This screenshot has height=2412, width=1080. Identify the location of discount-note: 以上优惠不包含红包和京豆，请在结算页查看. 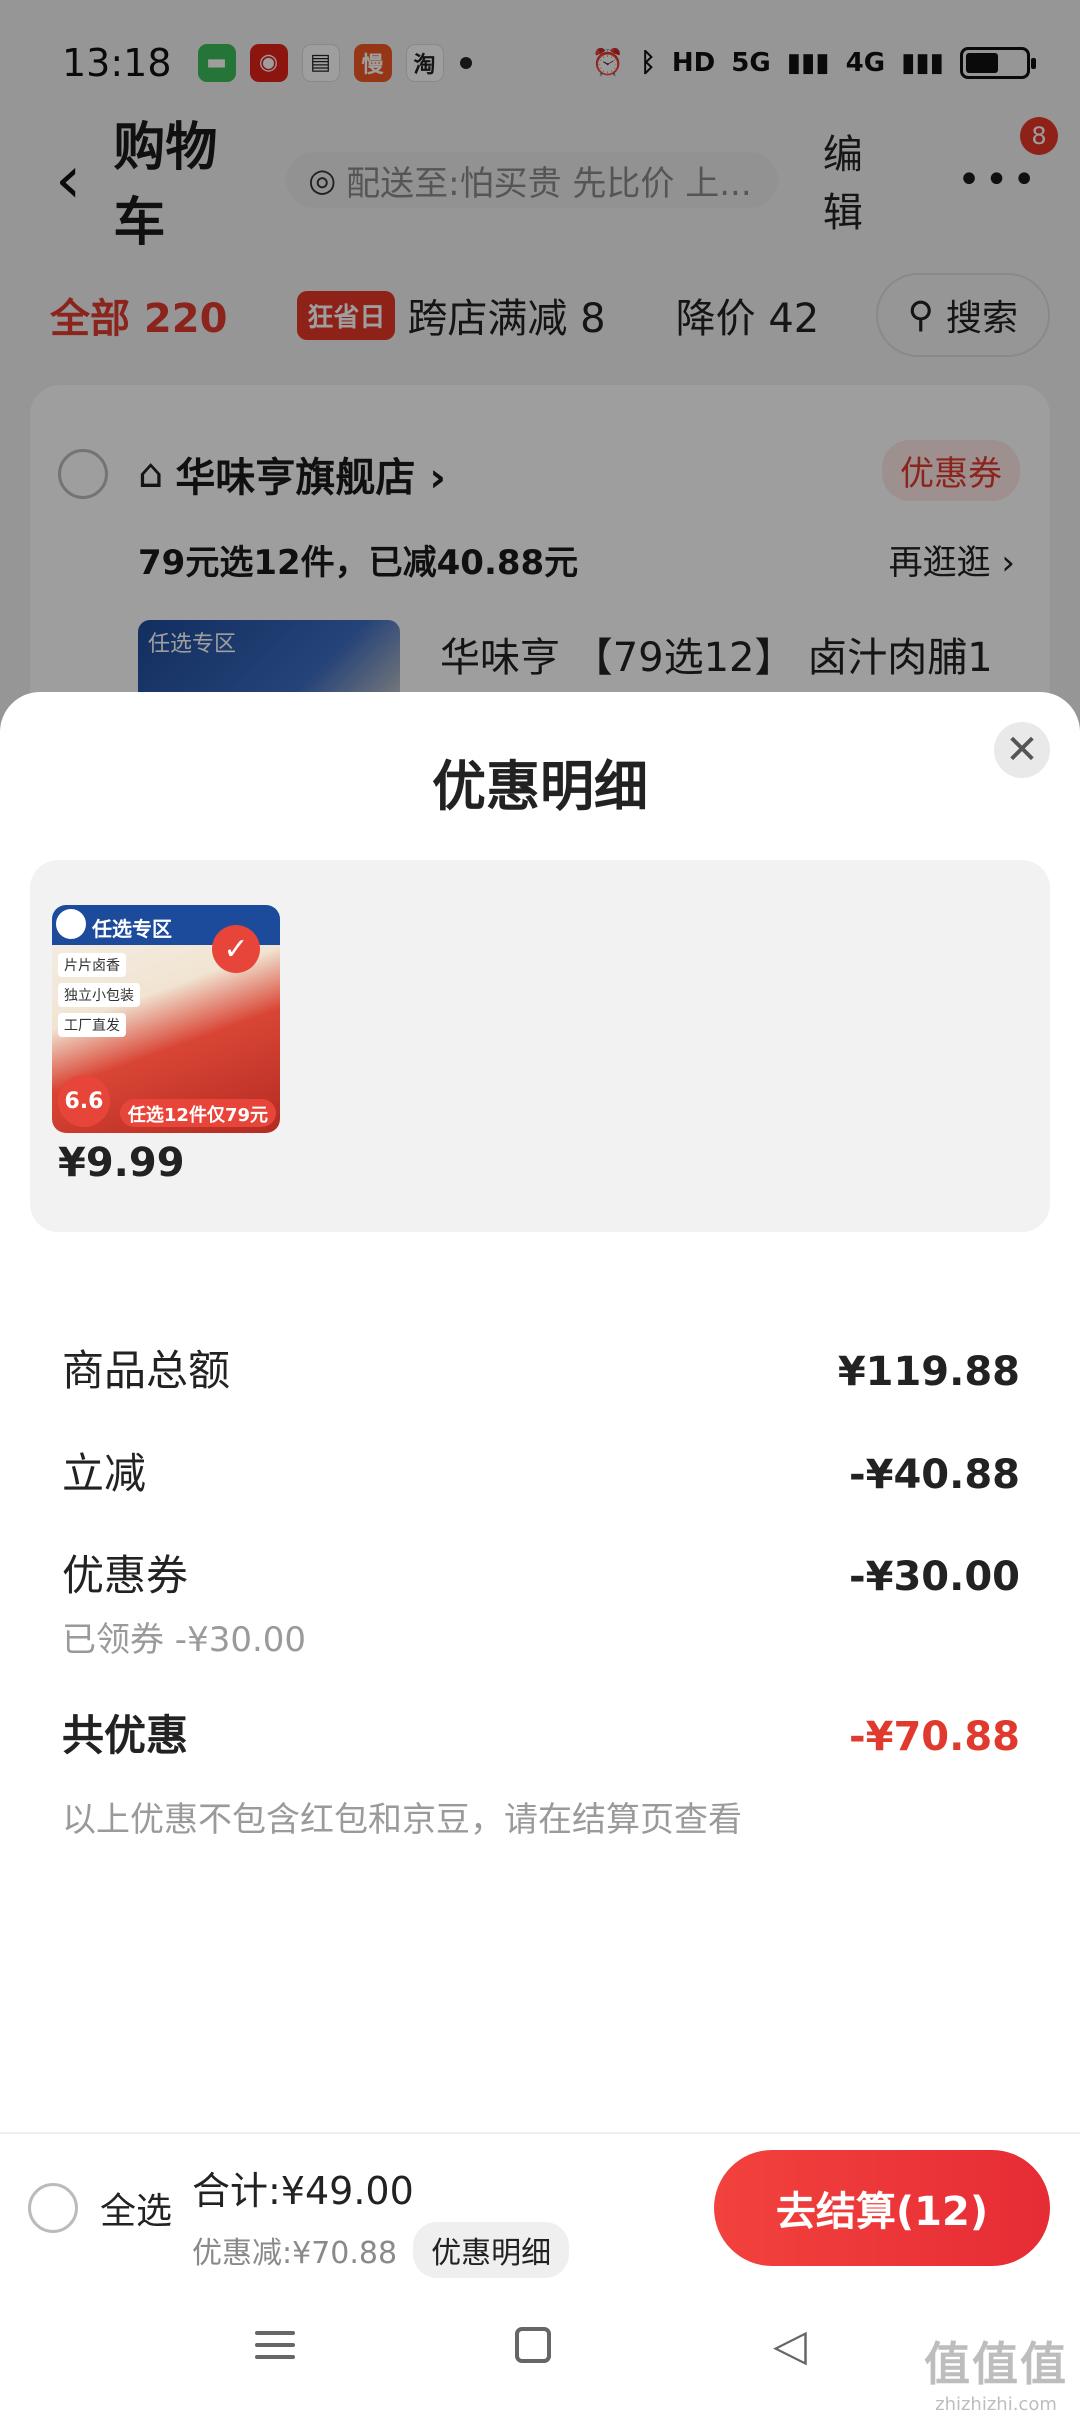
(402, 1820).